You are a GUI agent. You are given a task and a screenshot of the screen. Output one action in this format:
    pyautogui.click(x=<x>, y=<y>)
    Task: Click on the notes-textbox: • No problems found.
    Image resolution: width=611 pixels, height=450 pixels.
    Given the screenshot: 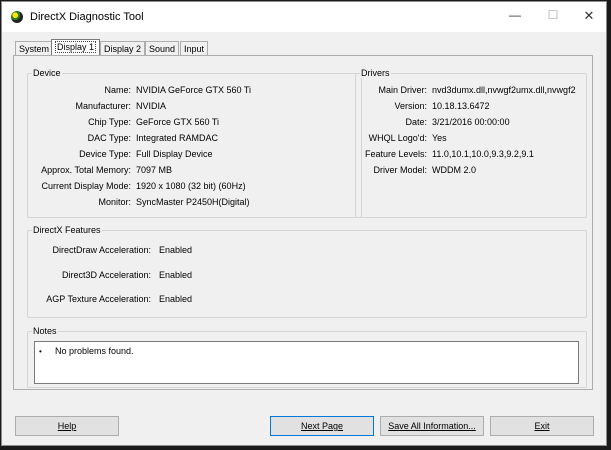 What is the action you would take?
    pyautogui.click(x=306, y=362)
    